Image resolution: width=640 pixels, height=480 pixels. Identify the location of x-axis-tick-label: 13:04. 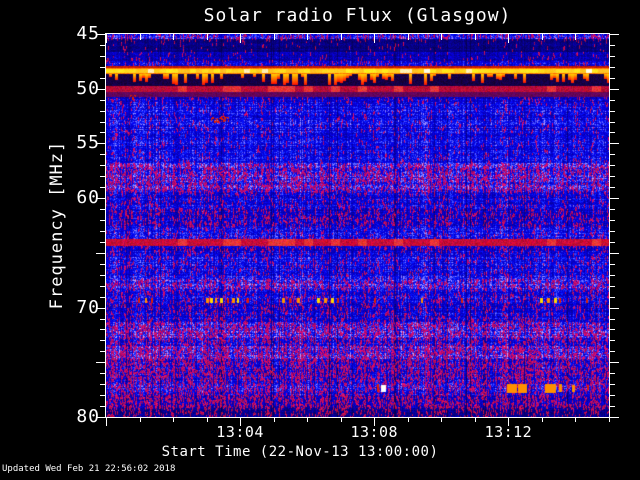
(240, 432).